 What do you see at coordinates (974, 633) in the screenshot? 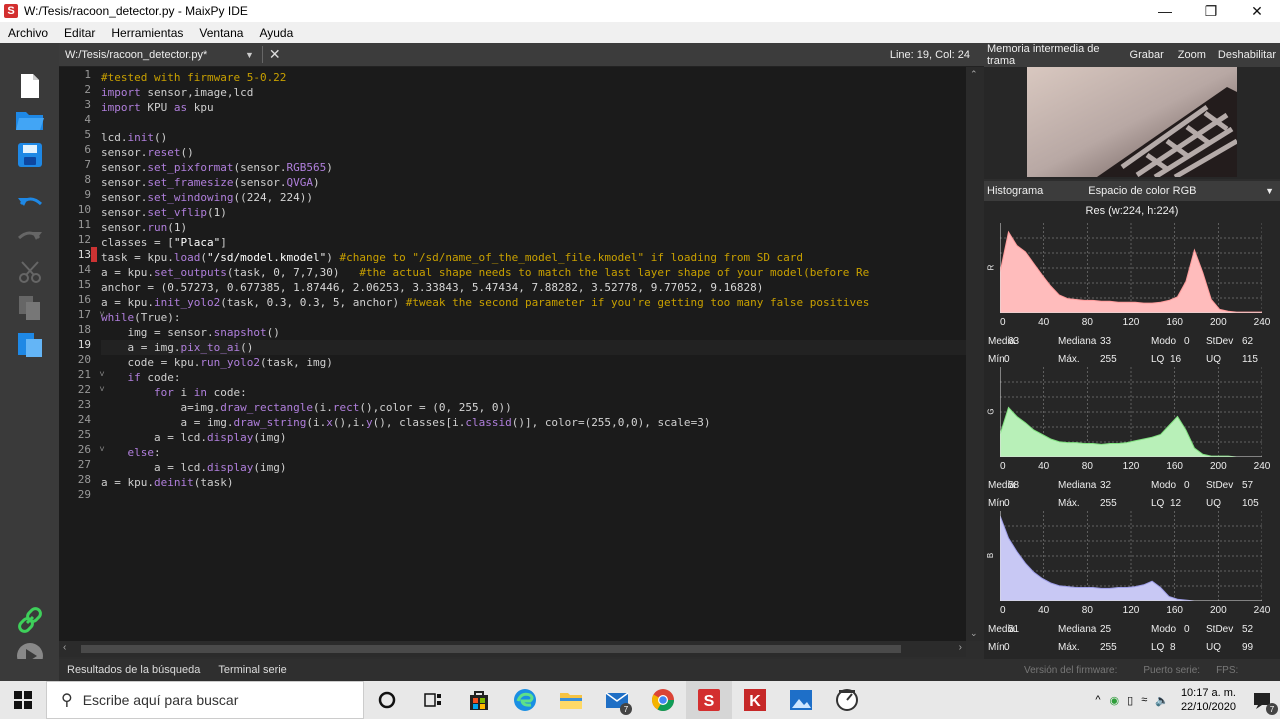
I see `scroll-down-icon: ⌄` at bounding box center [974, 633].